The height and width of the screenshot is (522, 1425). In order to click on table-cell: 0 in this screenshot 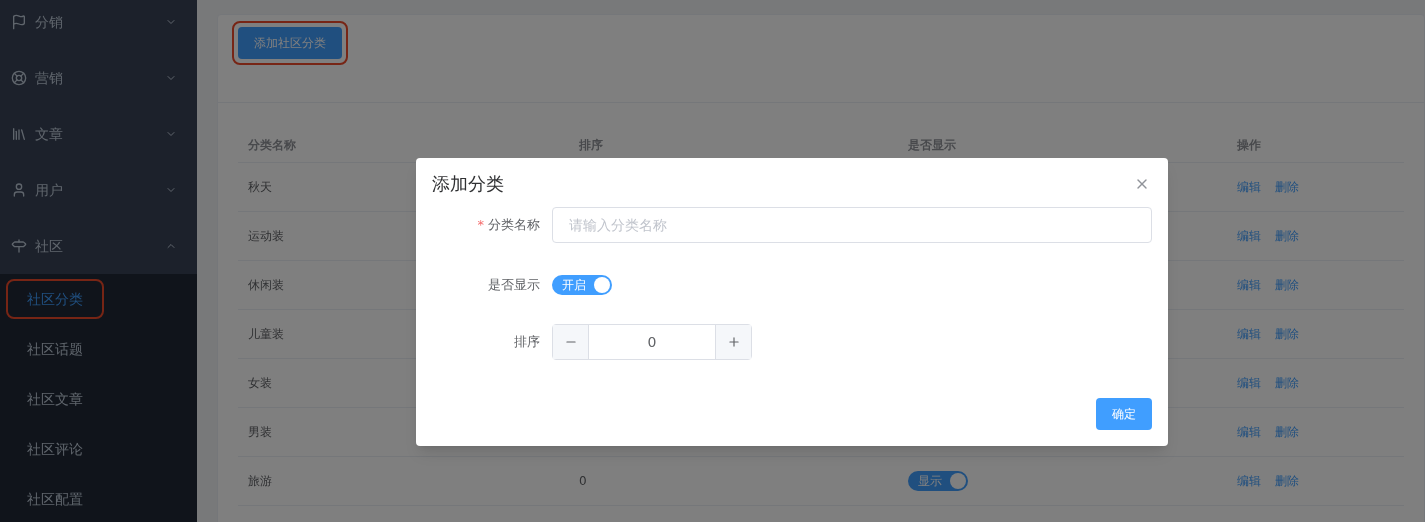, I will do `click(583, 481)`.